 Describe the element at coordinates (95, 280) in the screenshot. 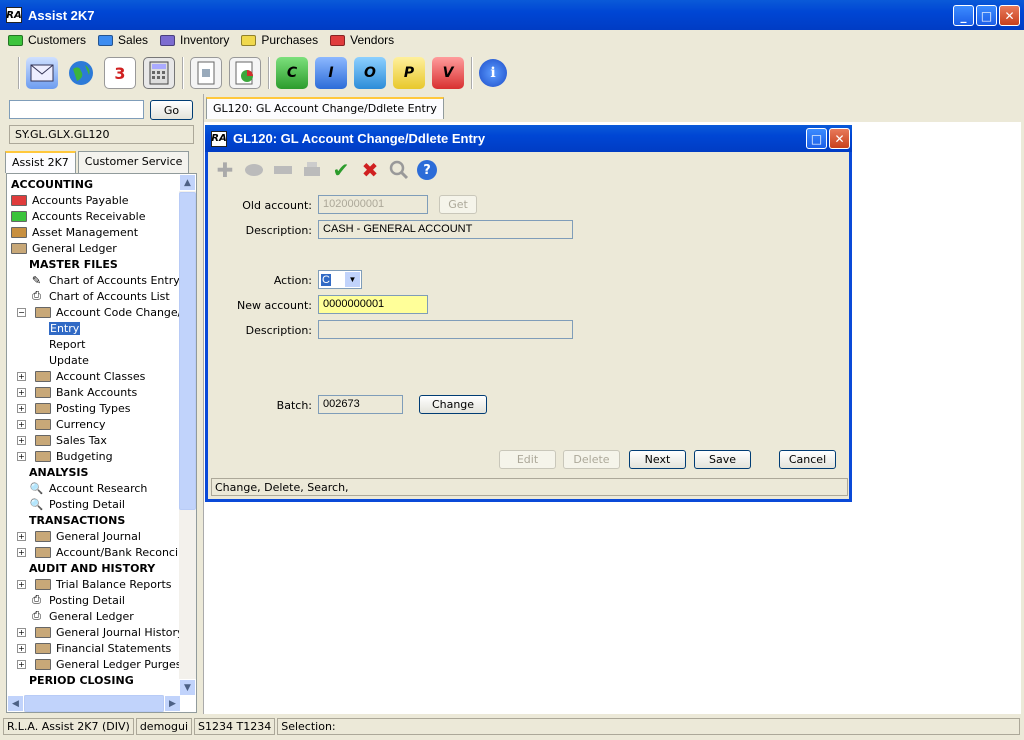

I see `tree-item: ✎ Chart of Accounts Entry` at that location.